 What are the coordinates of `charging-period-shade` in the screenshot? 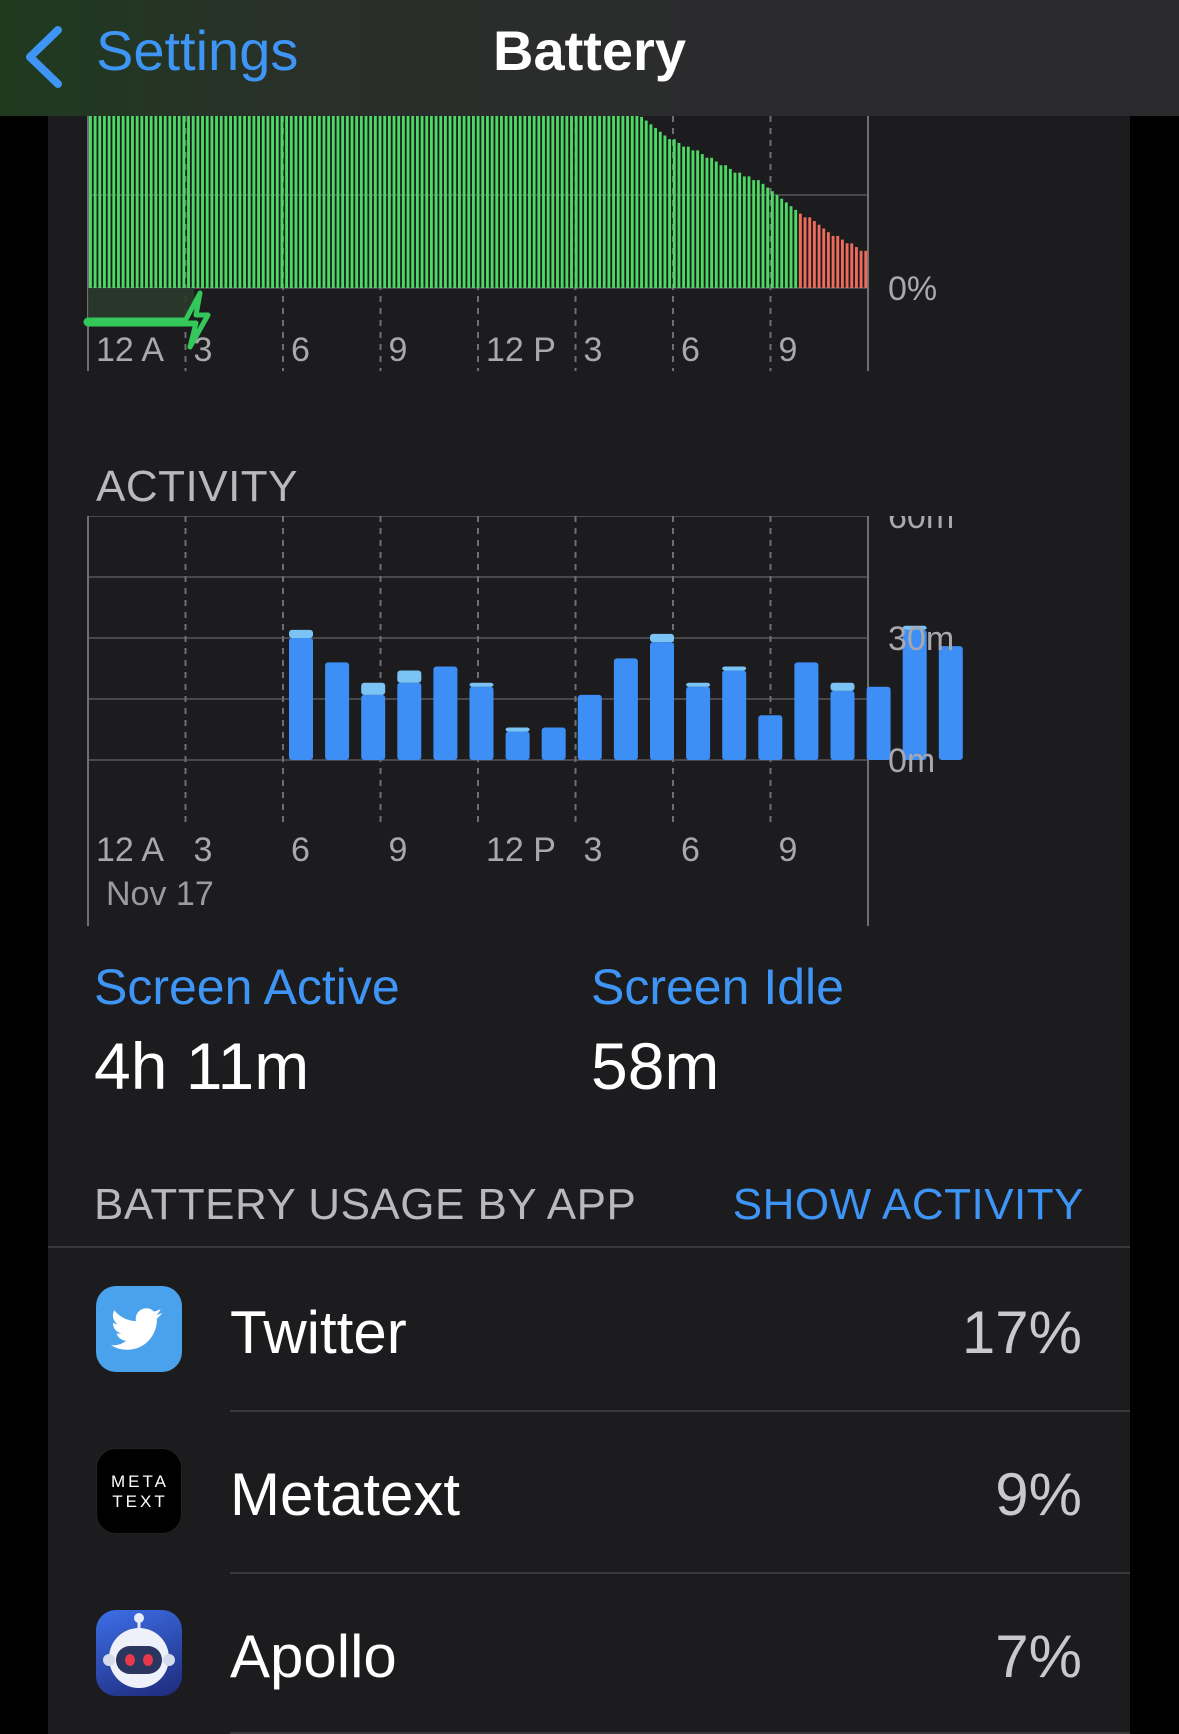 It's located at (141, 304).